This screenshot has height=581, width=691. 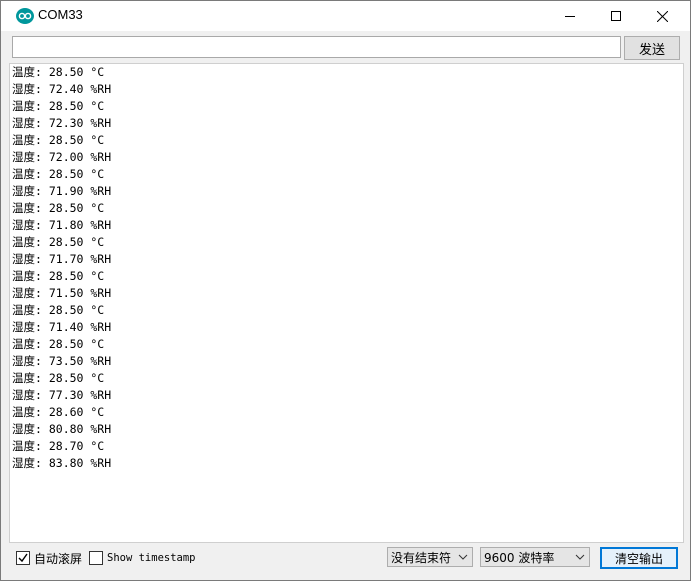 What do you see at coordinates (62, 293) in the screenshot?
I see `output-line: 湿度: 71.50 %RH` at bounding box center [62, 293].